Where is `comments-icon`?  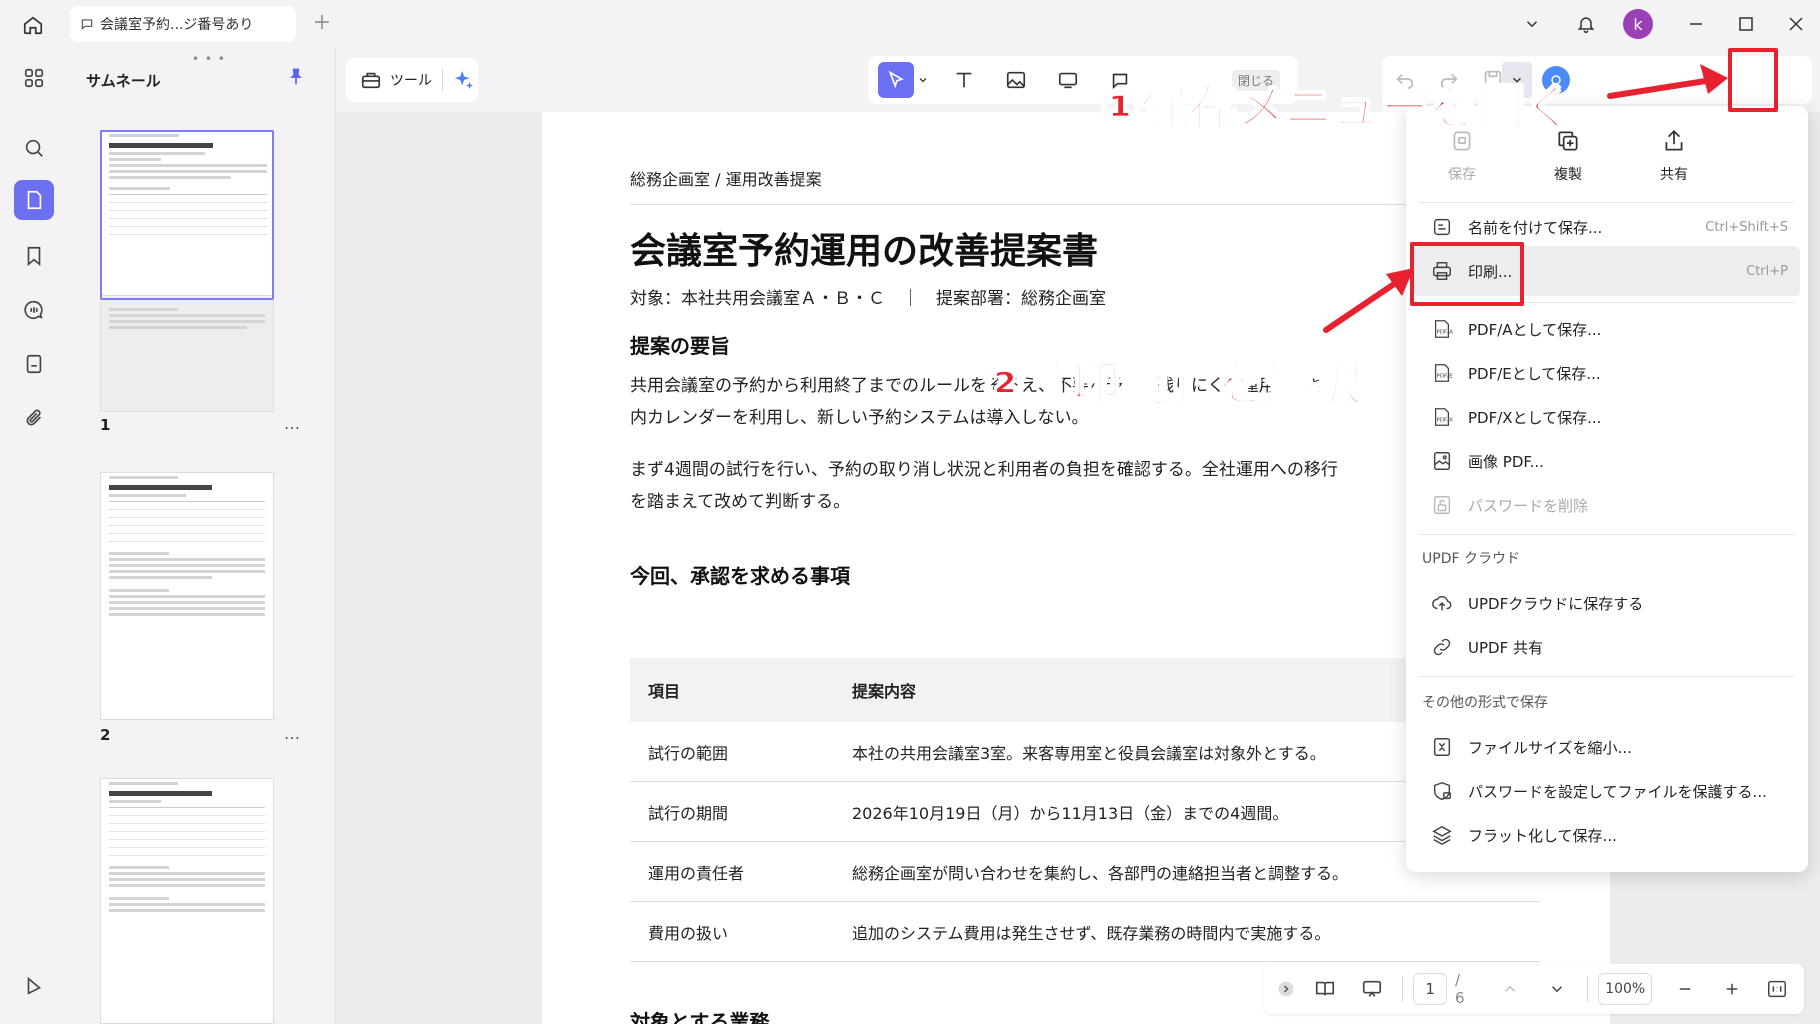
comments-icon is located at coordinates (34, 310).